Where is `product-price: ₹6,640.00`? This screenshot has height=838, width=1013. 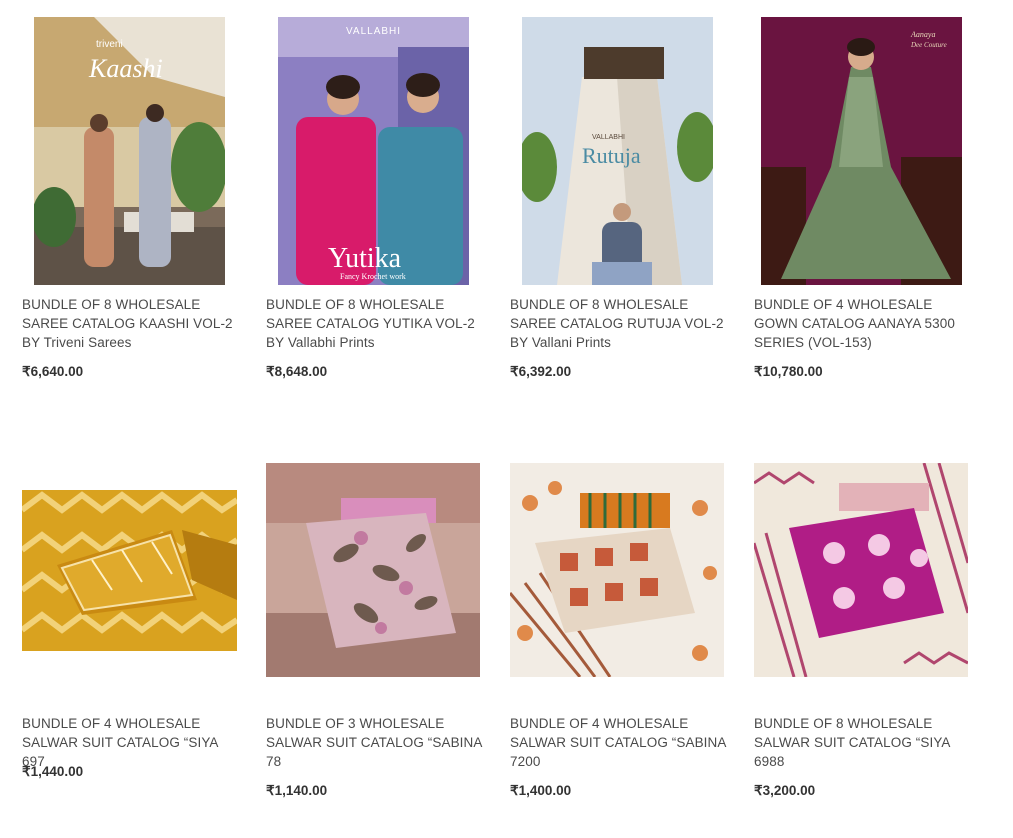 product-price: ₹6,640.00 is located at coordinates (53, 371).